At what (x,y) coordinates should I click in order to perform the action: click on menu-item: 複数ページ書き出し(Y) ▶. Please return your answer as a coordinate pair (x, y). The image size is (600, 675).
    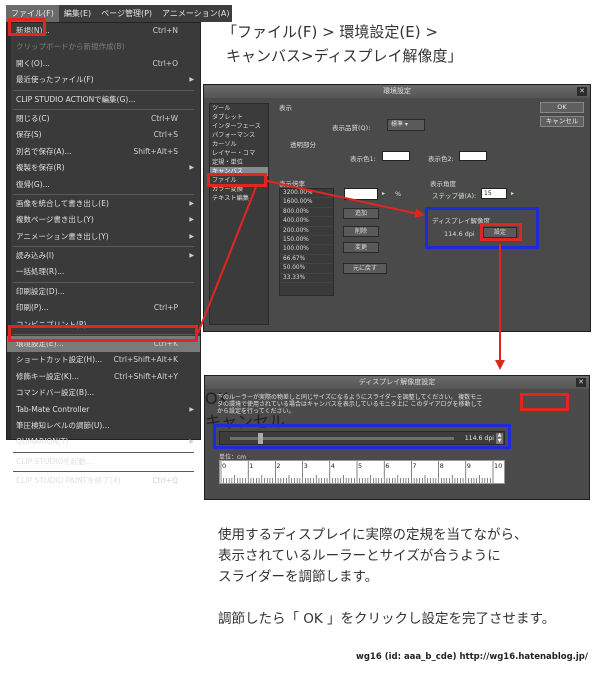
    Looking at the image, I should click on (103, 220).